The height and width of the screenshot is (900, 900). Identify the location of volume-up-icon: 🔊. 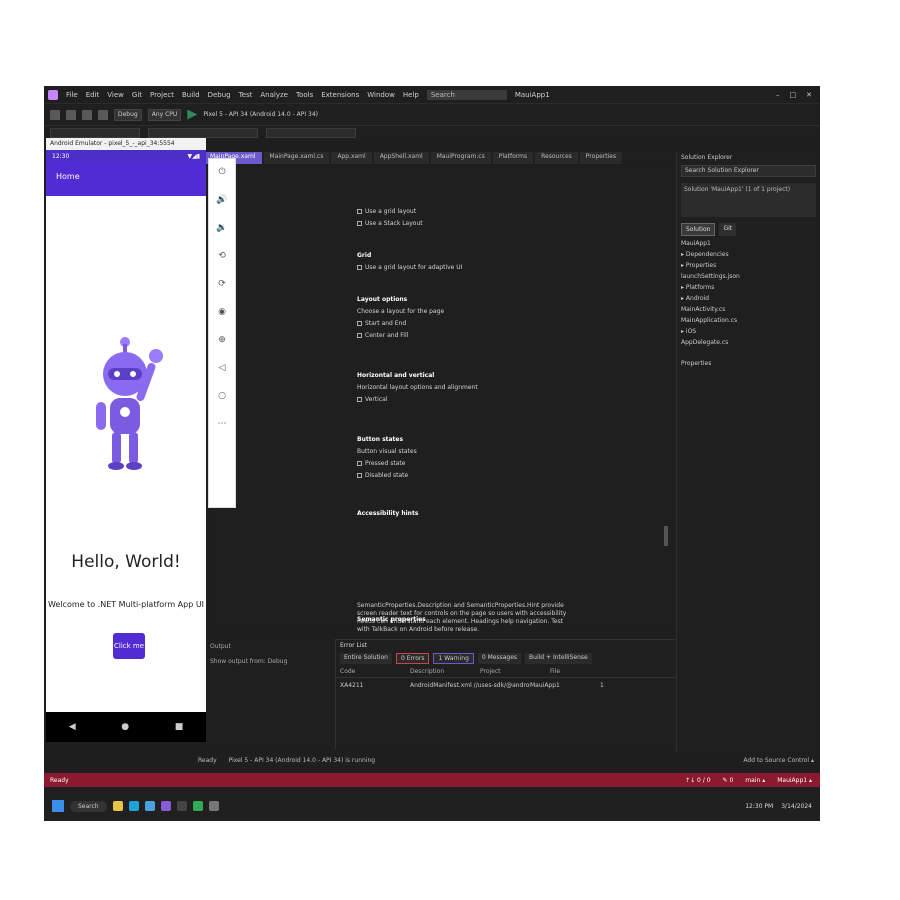
(221, 200).